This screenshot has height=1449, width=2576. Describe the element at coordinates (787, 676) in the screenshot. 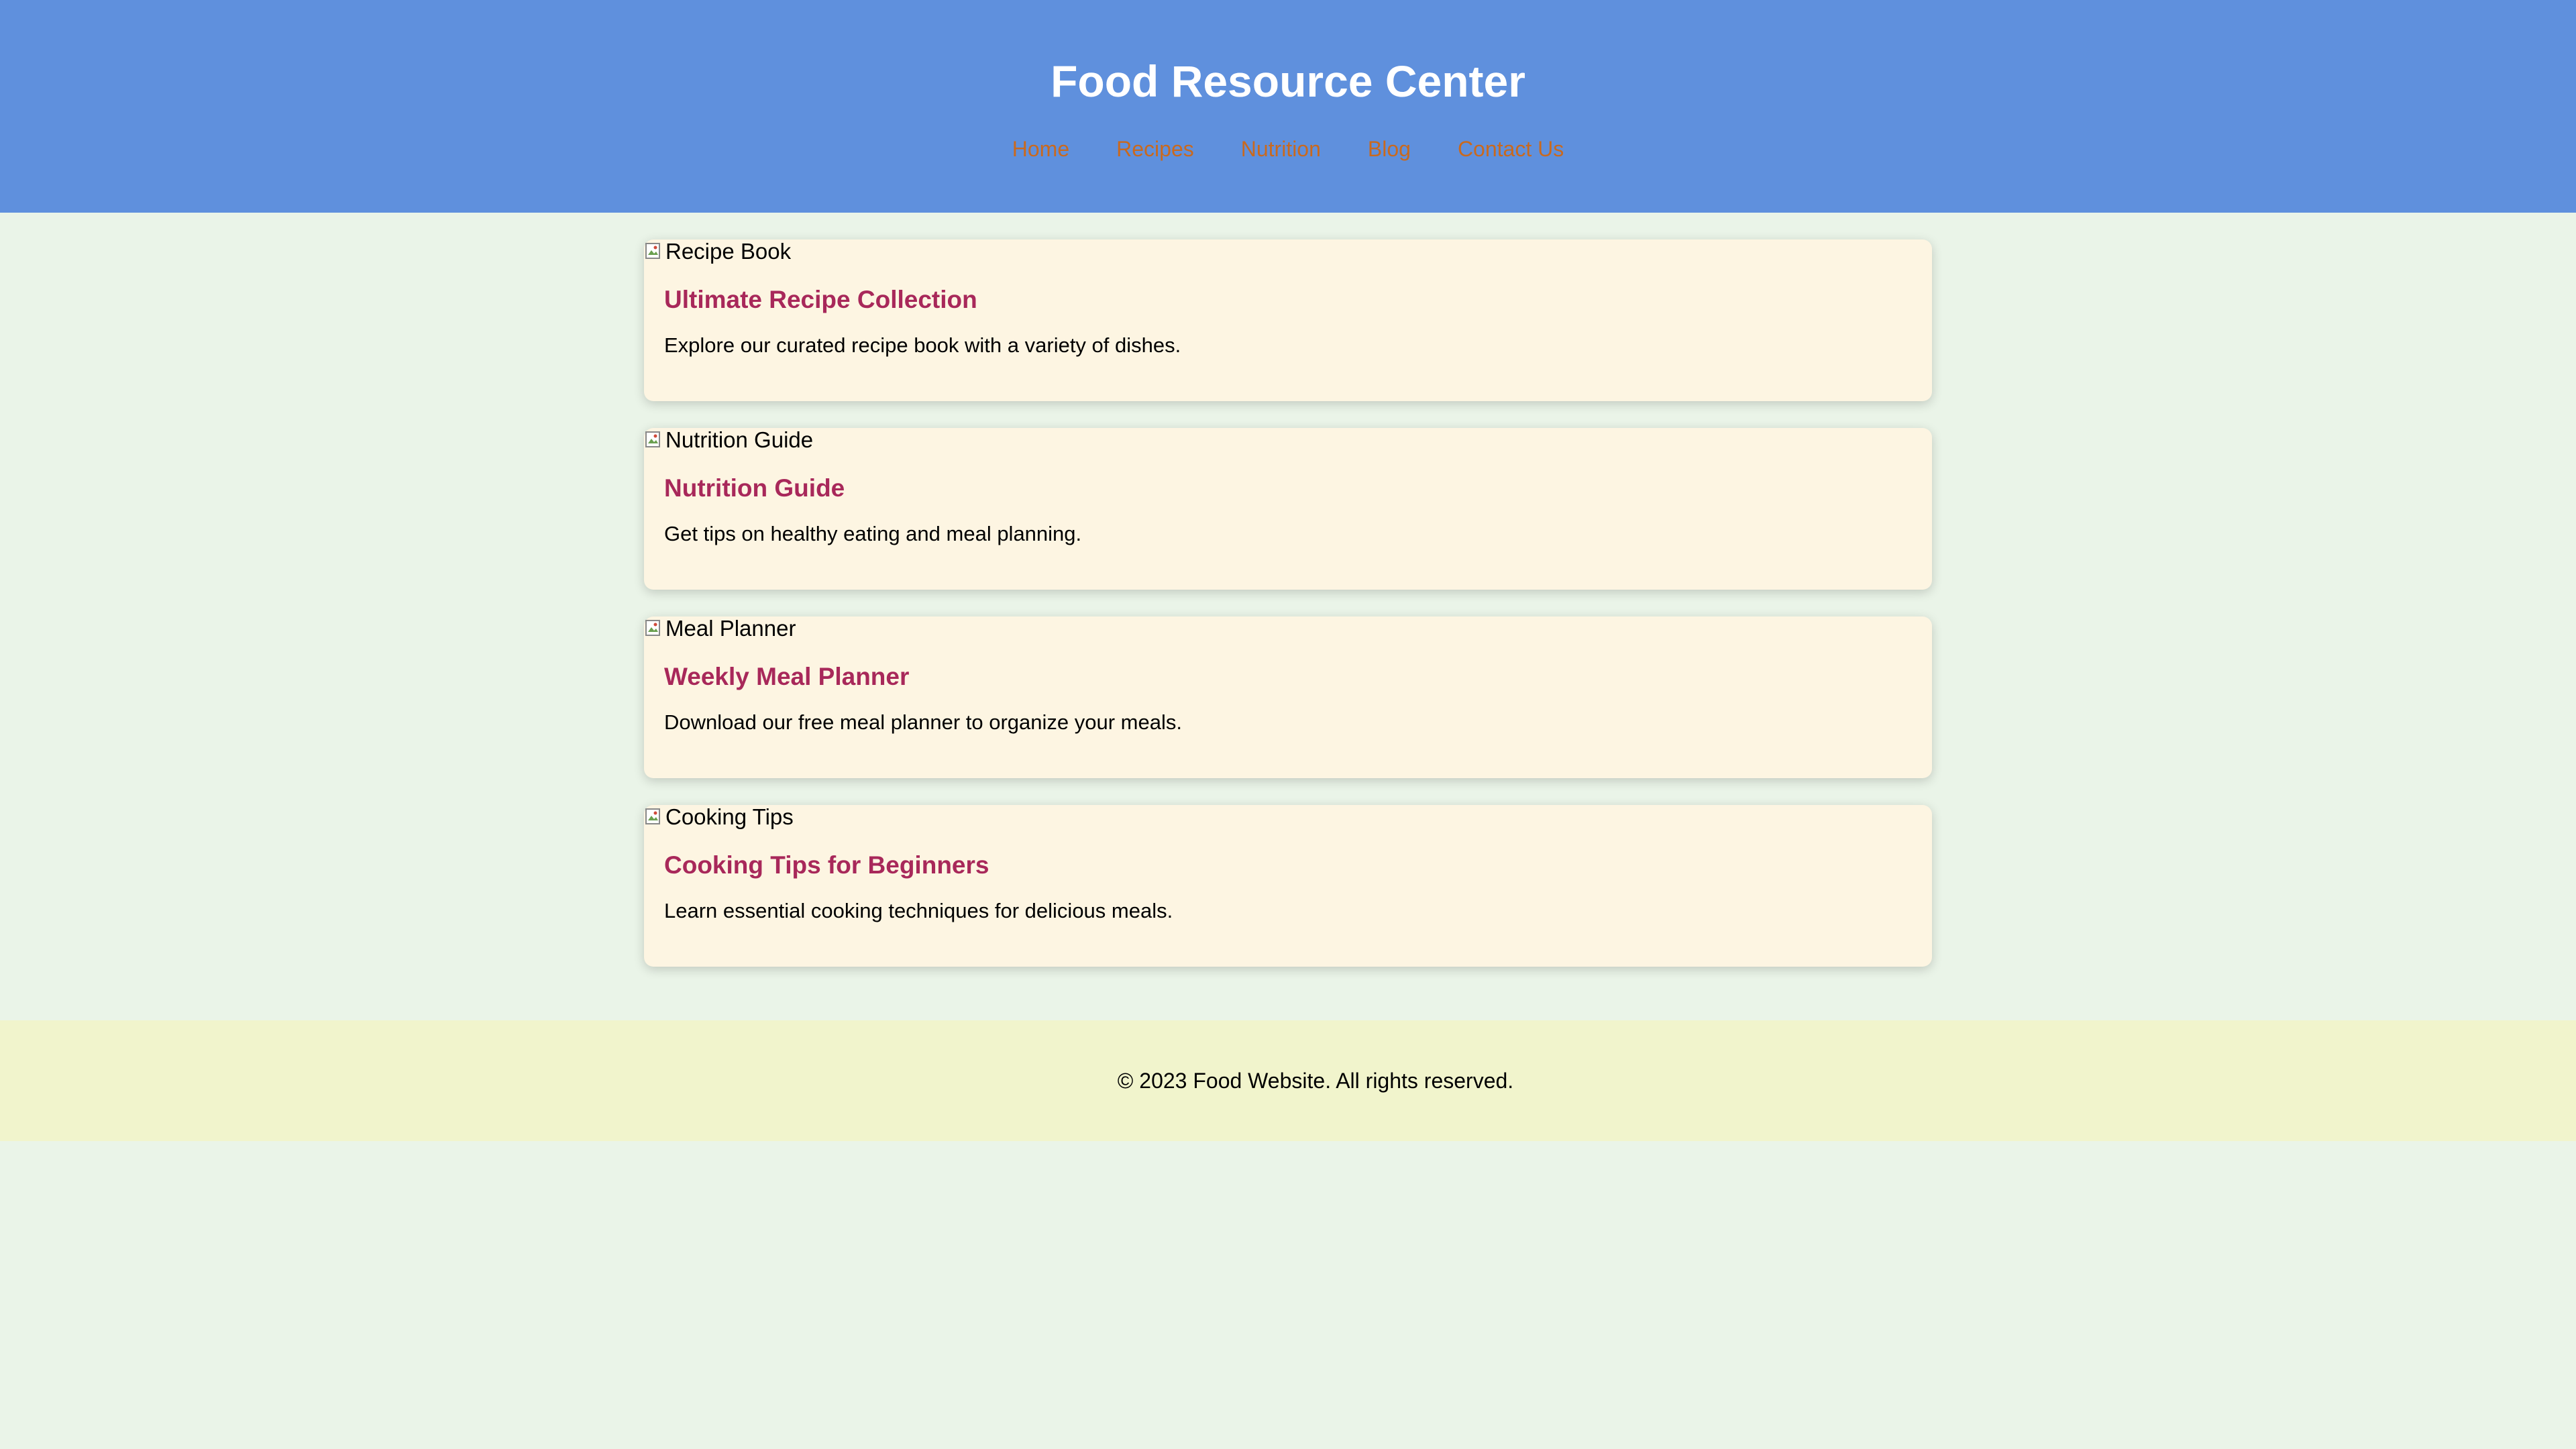

I see `card-title: Weekly Meal Planner` at that location.